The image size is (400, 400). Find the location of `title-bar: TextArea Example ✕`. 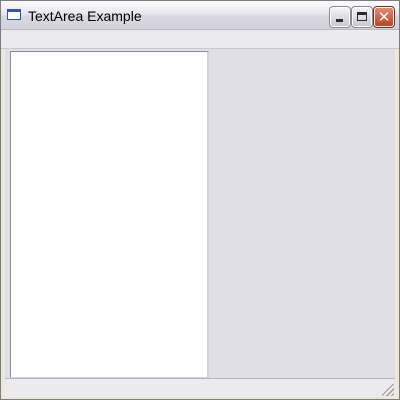

title-bar: TextArea Example ✕ is located at coordinates (200, 15).